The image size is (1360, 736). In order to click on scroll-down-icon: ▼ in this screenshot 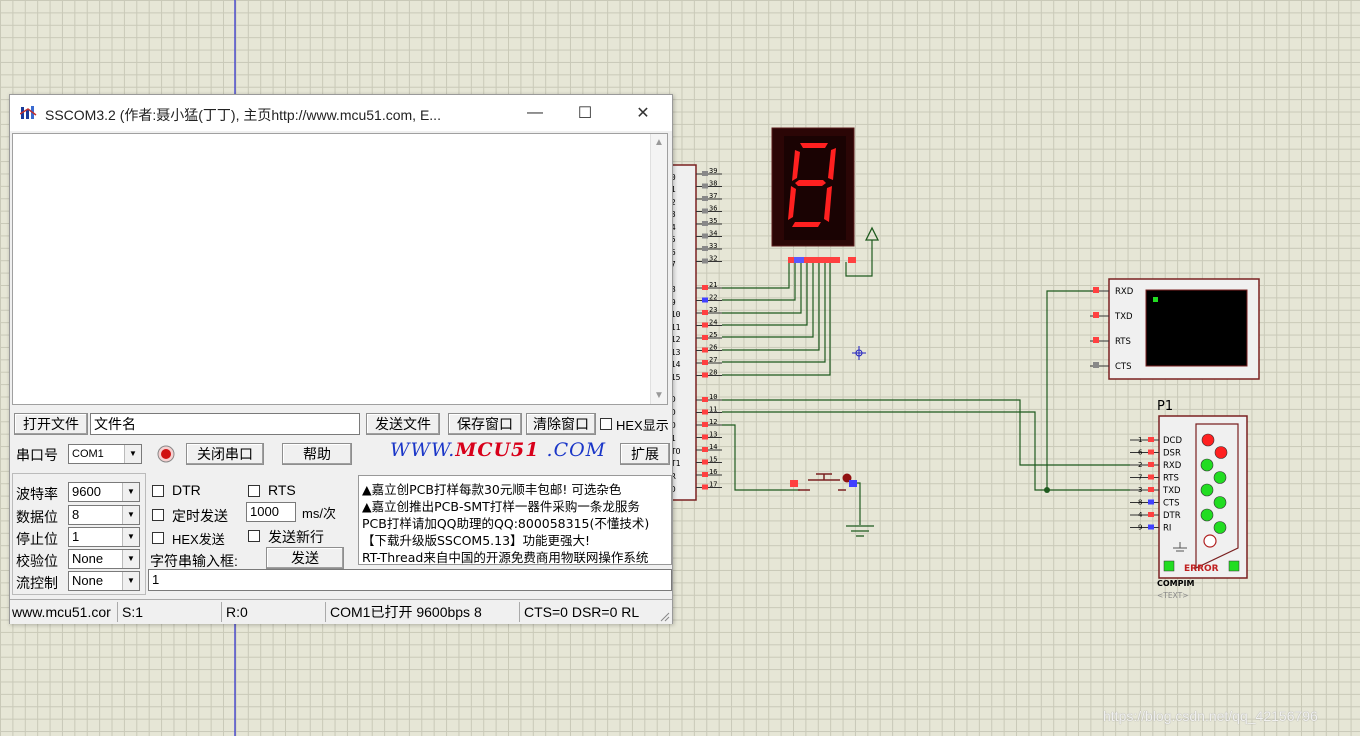, I will do `click(659, 395)`.